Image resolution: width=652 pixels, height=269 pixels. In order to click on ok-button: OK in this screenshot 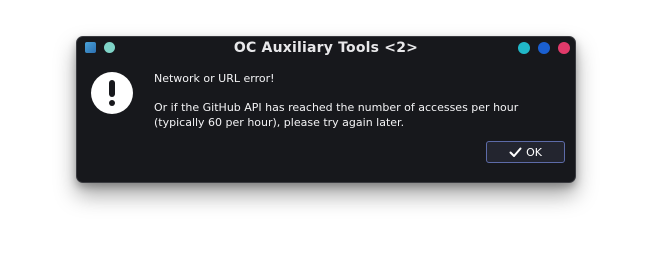, I will do `click(525, 152)`.